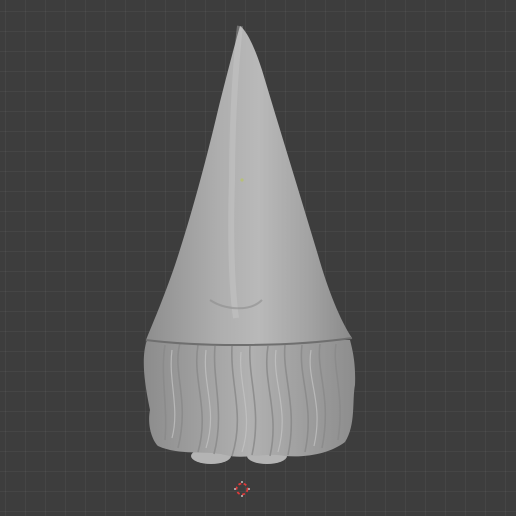  I want to click on object-origin-icon, so click(242, 180).